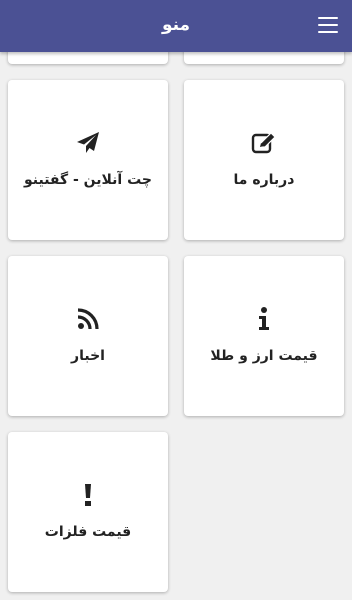 This screenshot has height=600, width=352. I want to click on paper-plane-icon, so click(88, 143).